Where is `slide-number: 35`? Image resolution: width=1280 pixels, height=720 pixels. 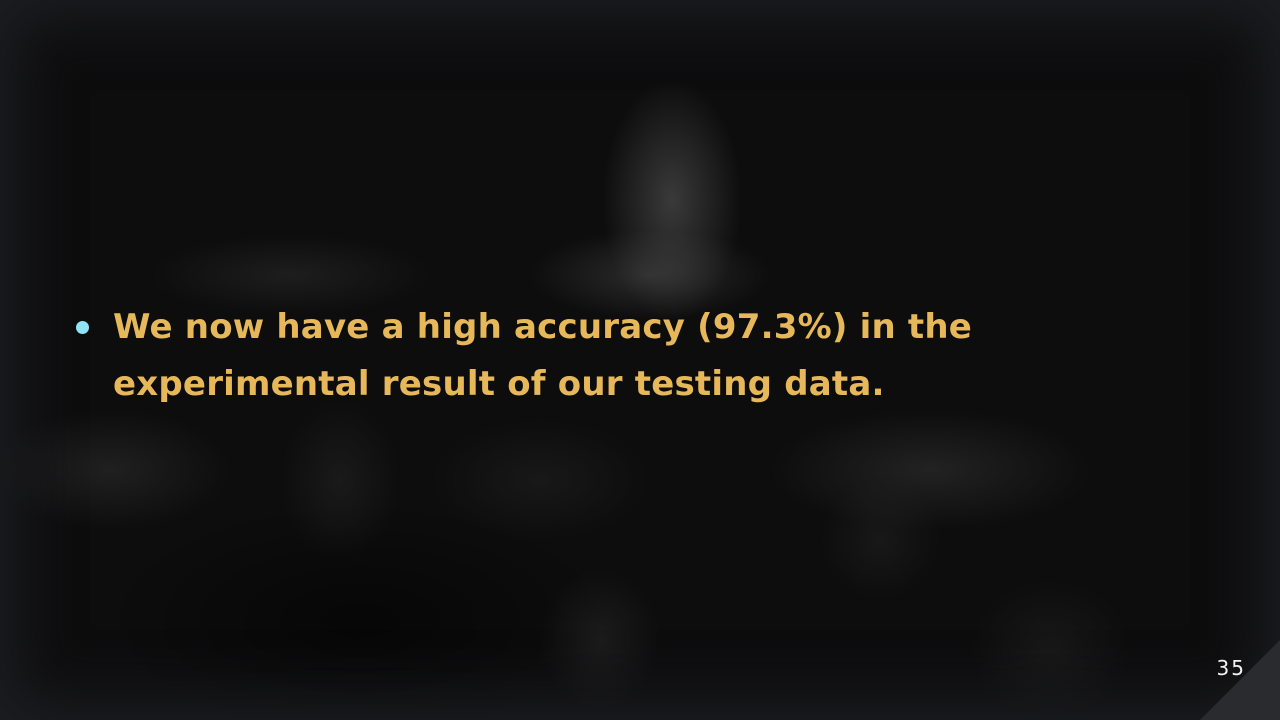
slide-number: 35 is located at coordinates (1231, 668).